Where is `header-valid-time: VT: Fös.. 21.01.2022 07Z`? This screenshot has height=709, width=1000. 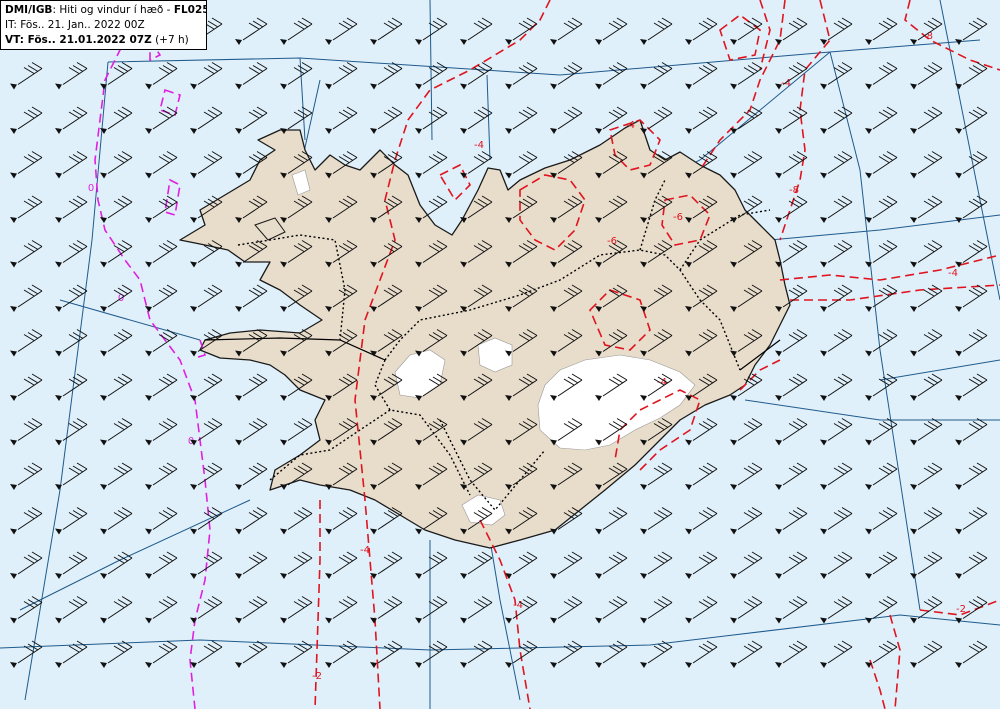 header-valid-time: VT: Fös.. 21.01.2022 07Z is located at coordinates (78, 40).